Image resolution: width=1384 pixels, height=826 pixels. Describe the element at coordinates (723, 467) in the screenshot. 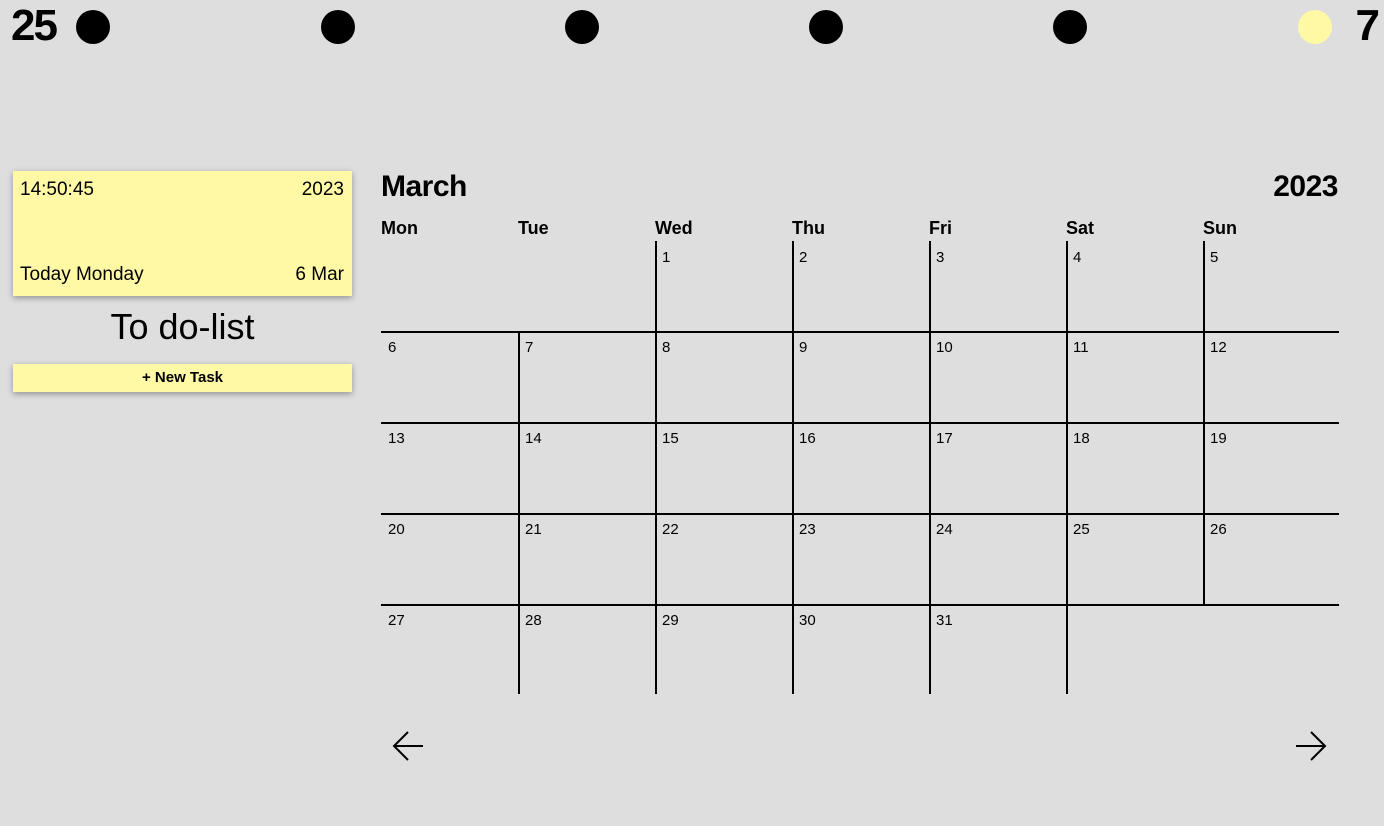

I see `day-cell: 15` at that location.